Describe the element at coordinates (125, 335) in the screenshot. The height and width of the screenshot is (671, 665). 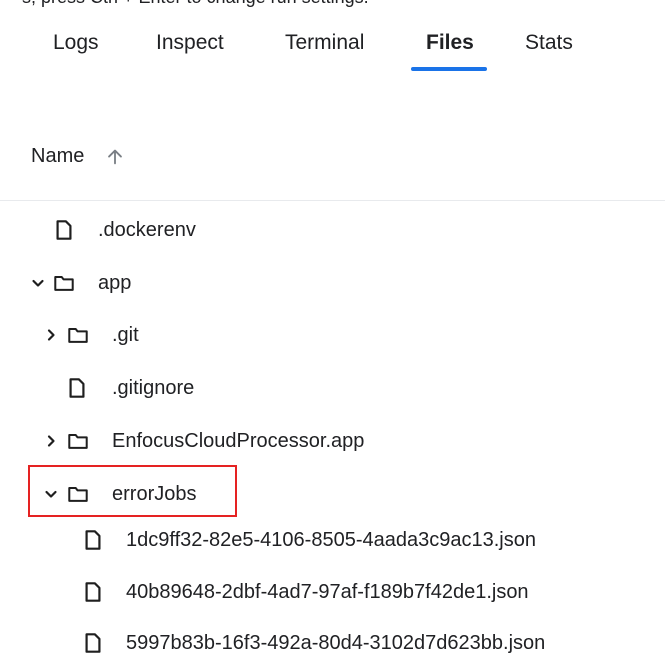
I see `folder-name: .git` at that location.